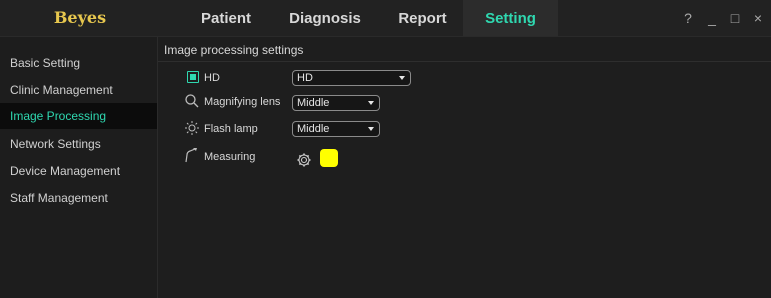 Image resolution: width=771 pixels, height=298 pixels. I want to click on section-divider, so click(464, 61).